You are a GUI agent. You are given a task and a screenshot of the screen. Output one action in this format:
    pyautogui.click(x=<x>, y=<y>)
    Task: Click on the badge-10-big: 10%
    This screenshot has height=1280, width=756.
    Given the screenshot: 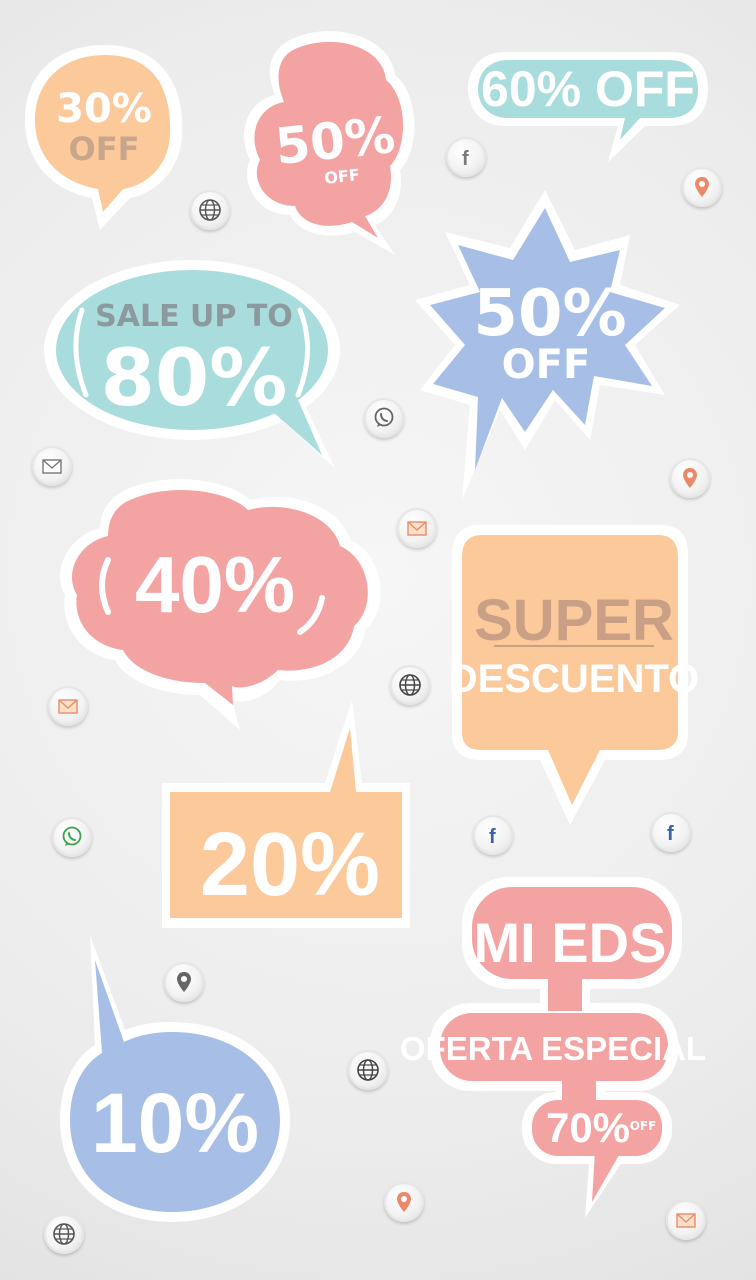 What is the action you would take?
    pyautogui.click(x=175, y=1123)
    